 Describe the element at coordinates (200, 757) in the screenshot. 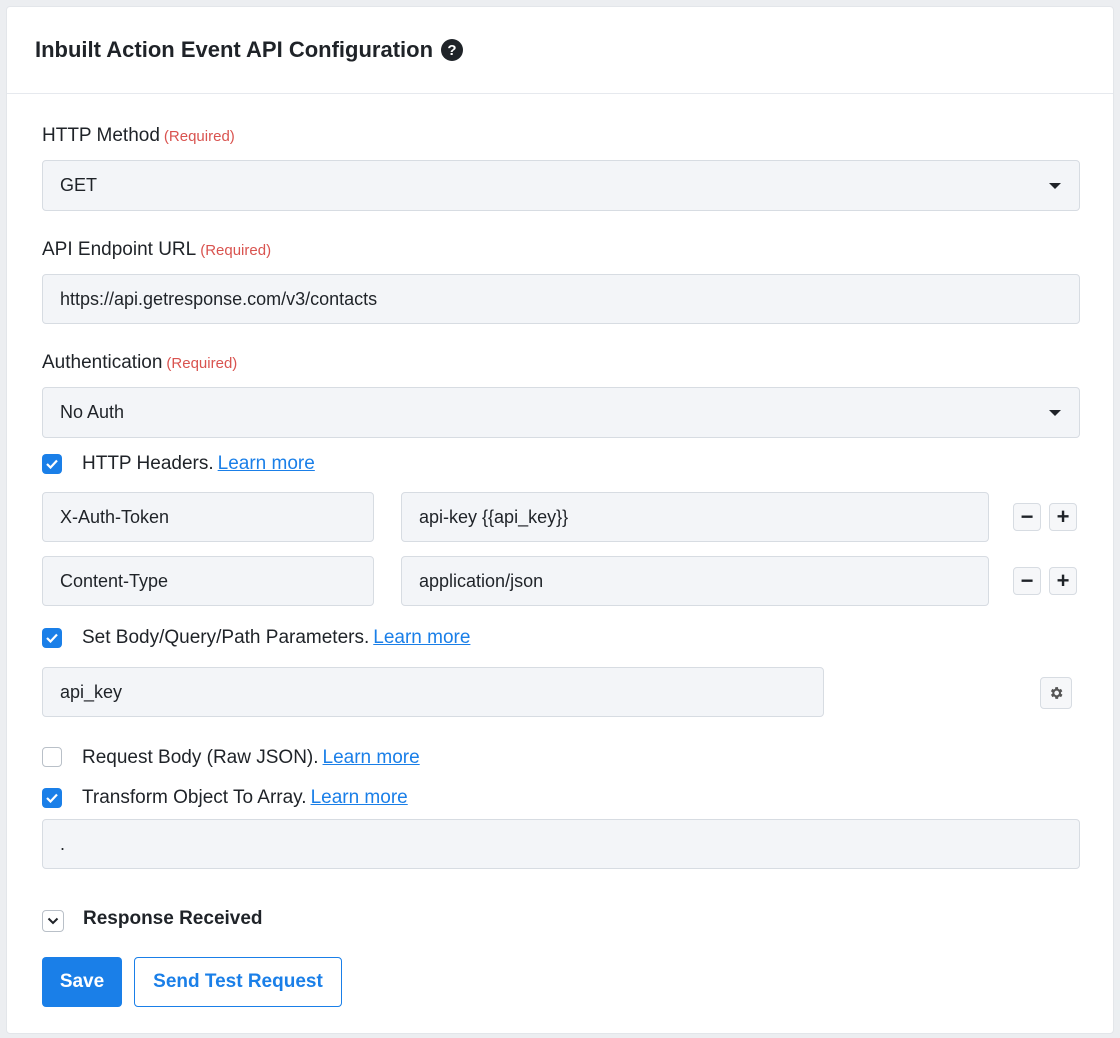

I see `raw-body-text: Request Body (Raw JSON).` at that location.